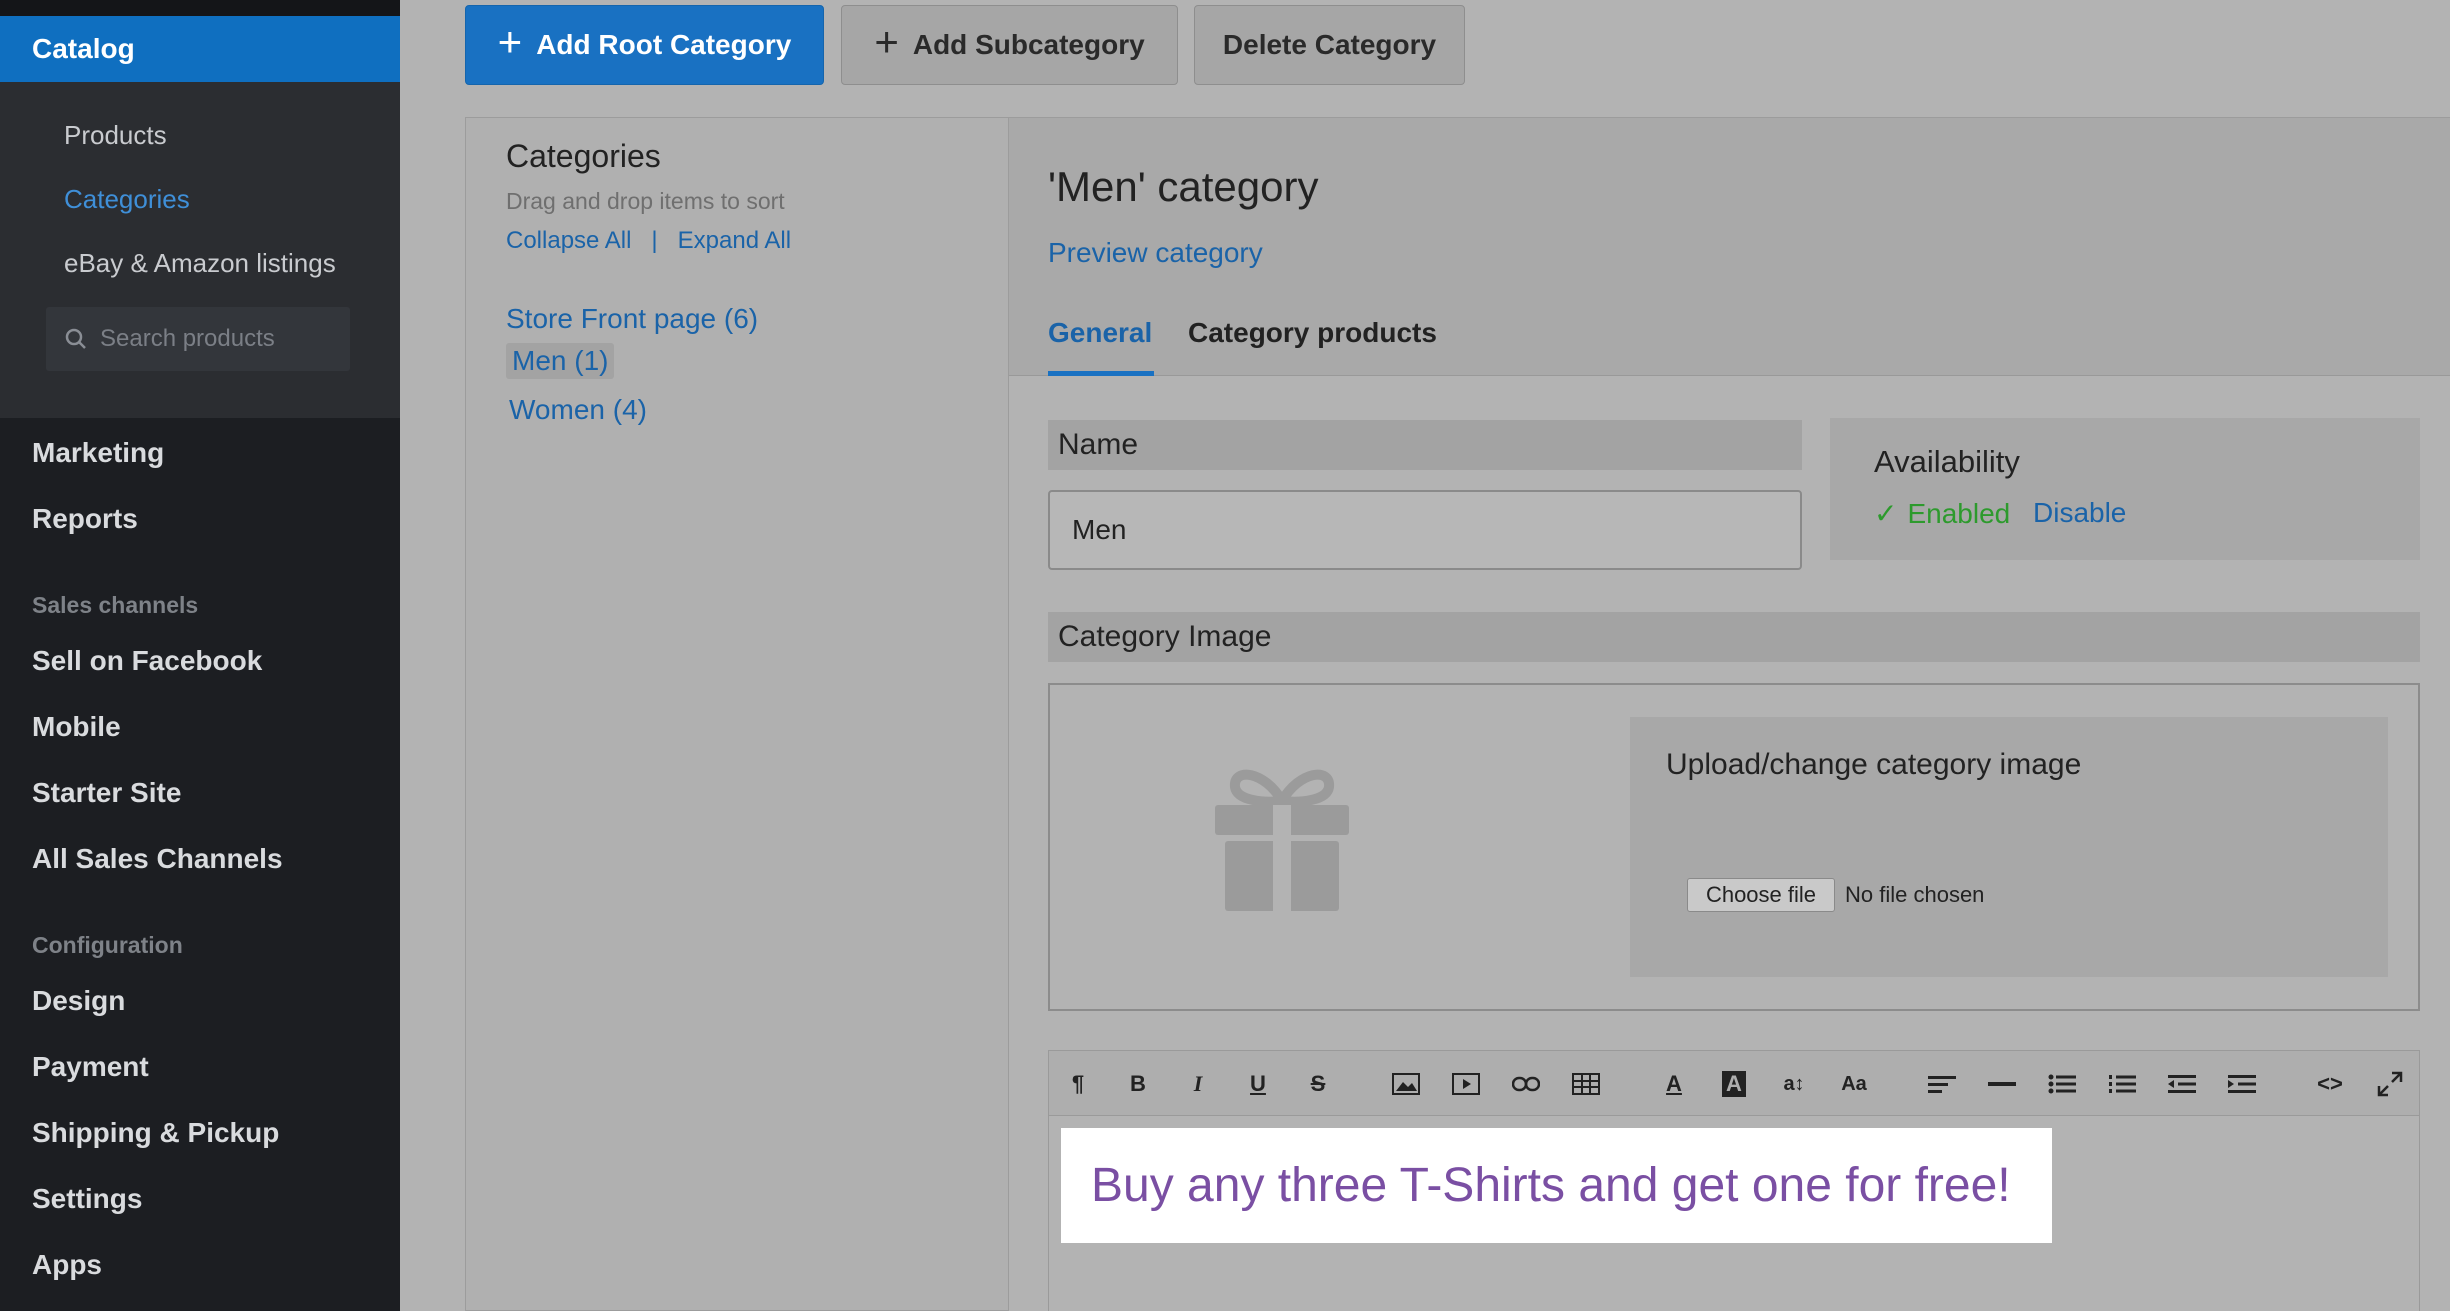 The width and height of the screenshot is (2450, 1311). I want to click on sidebar-item-design: Design, so click(78, 1001).